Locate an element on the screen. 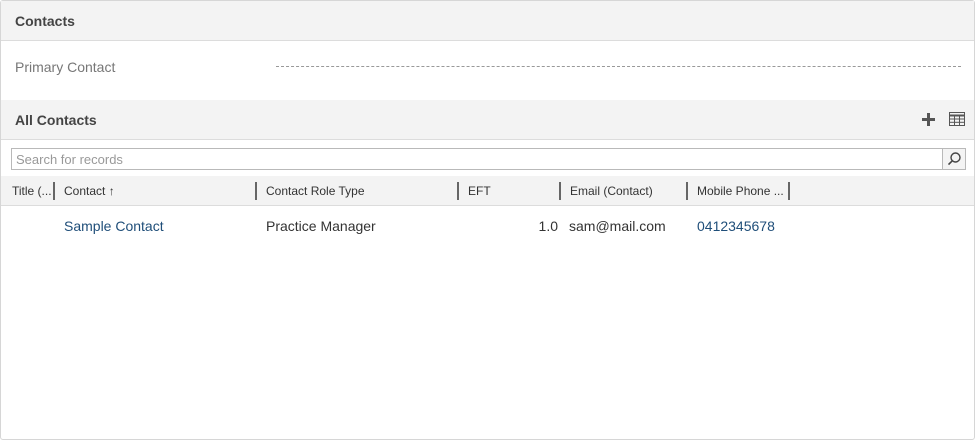  plus-icon is located at coordinates (929, 120).